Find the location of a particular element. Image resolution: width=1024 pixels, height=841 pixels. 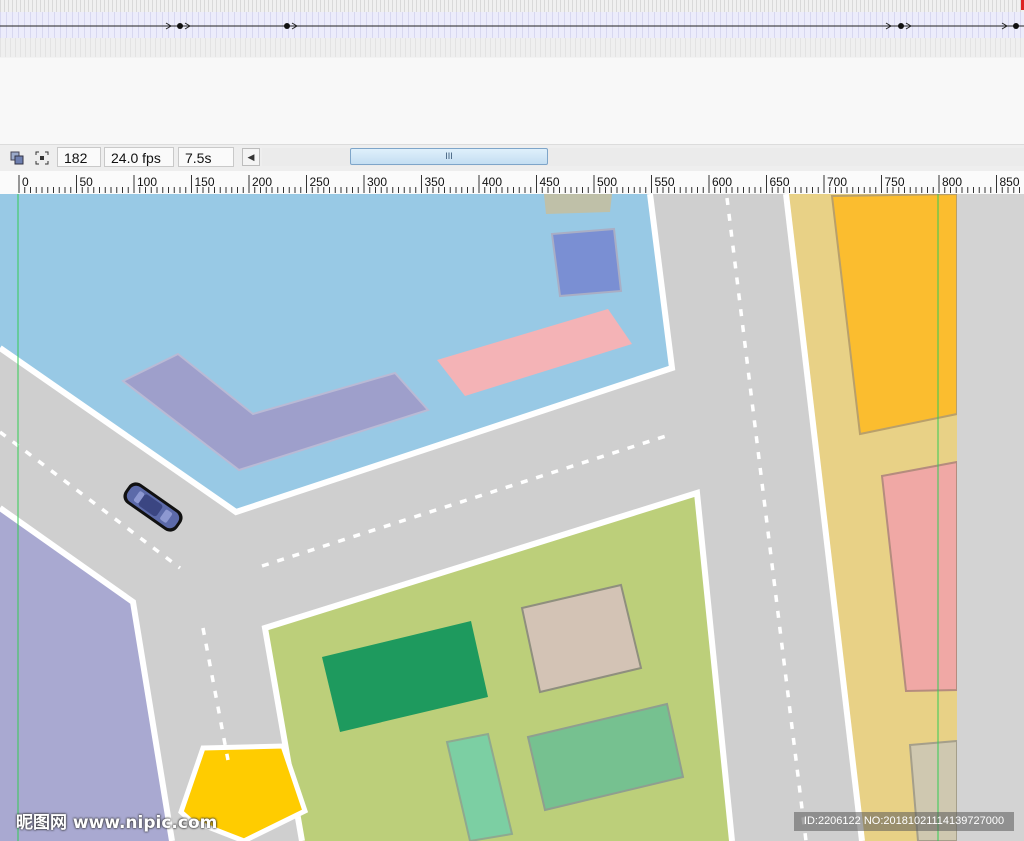

frame-rate: 24.0 fps is located at coordinates (139, 157).